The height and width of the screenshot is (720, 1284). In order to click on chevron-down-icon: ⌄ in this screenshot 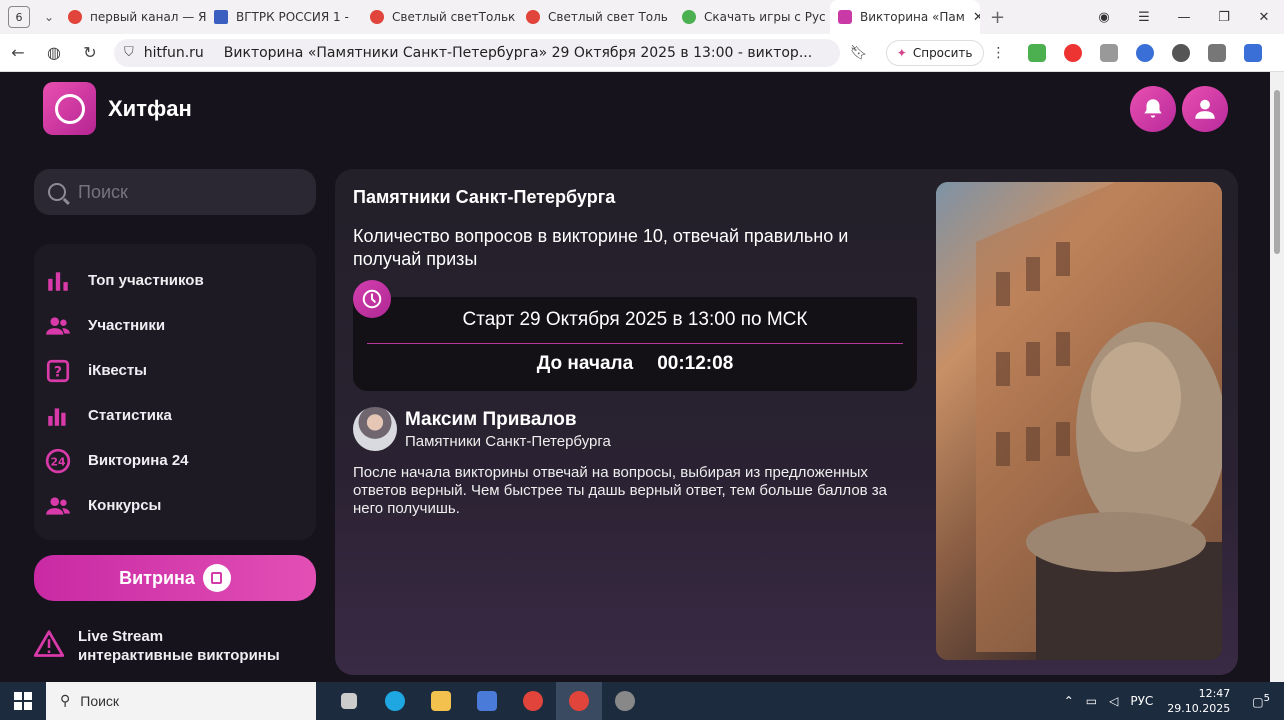, I will do `click(49, 17)`.